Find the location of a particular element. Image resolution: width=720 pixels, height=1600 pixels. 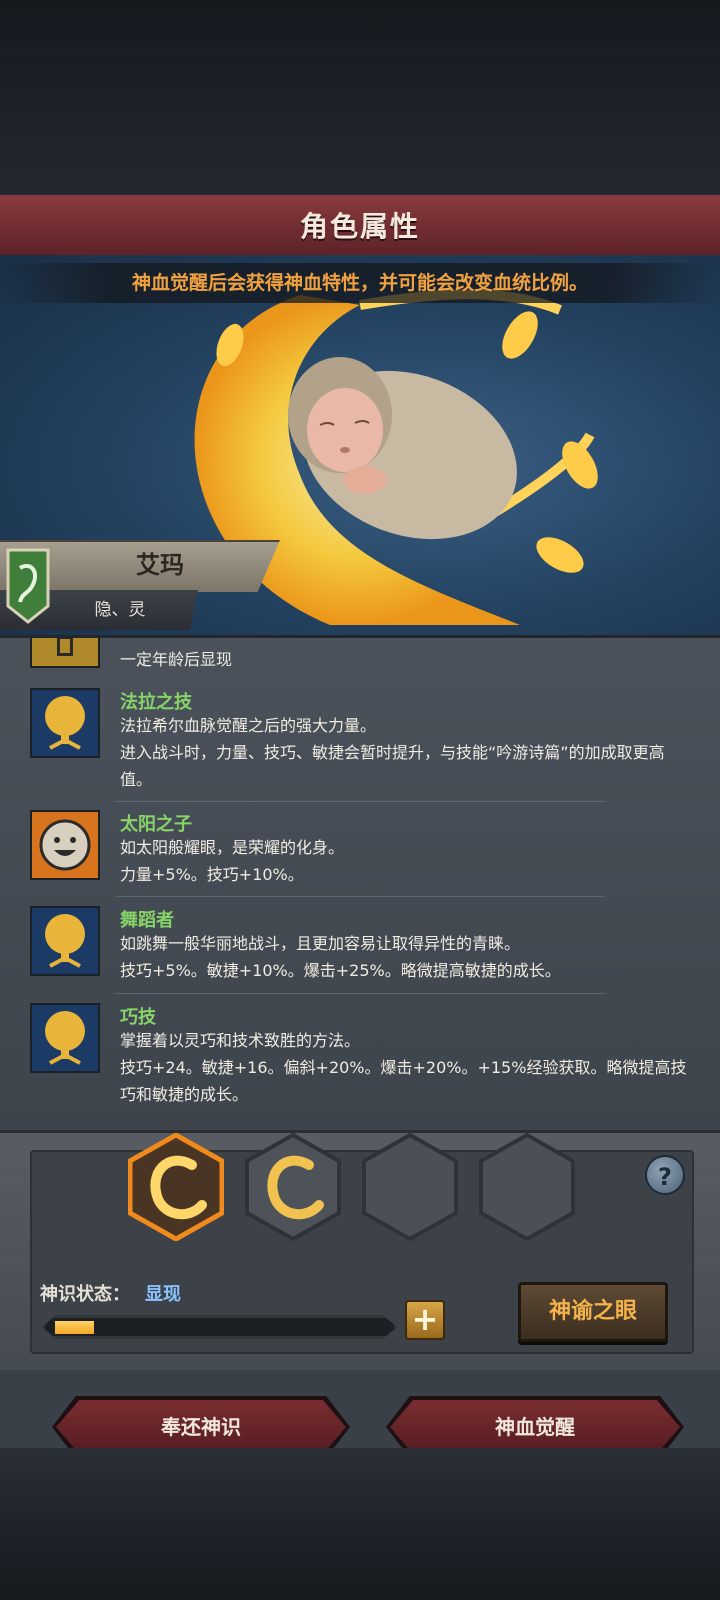

page-title: 角色属性 is located at coordinates (359, 226).